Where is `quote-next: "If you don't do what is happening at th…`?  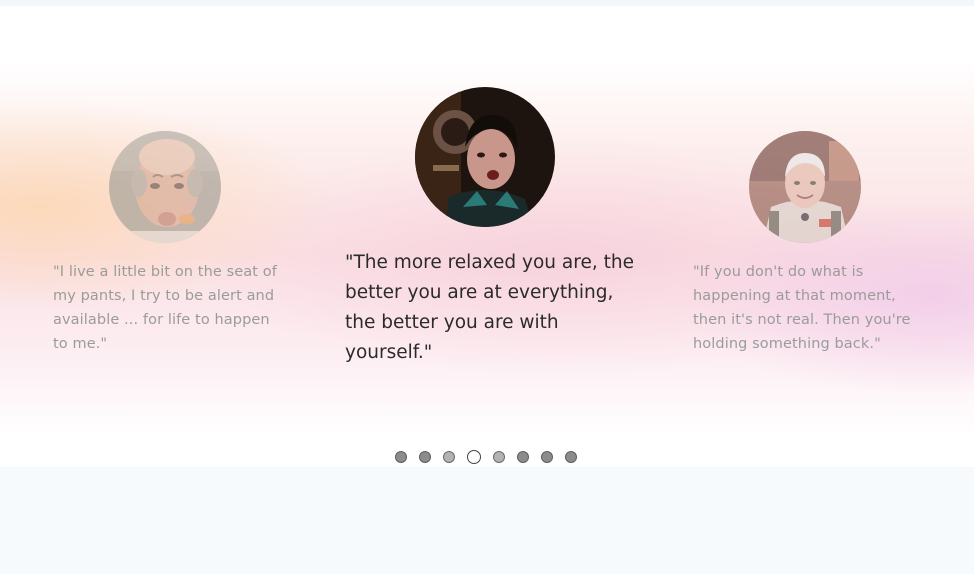 quote-next: "If you don't do what is happening at th… is located at coordinates (802, 308).